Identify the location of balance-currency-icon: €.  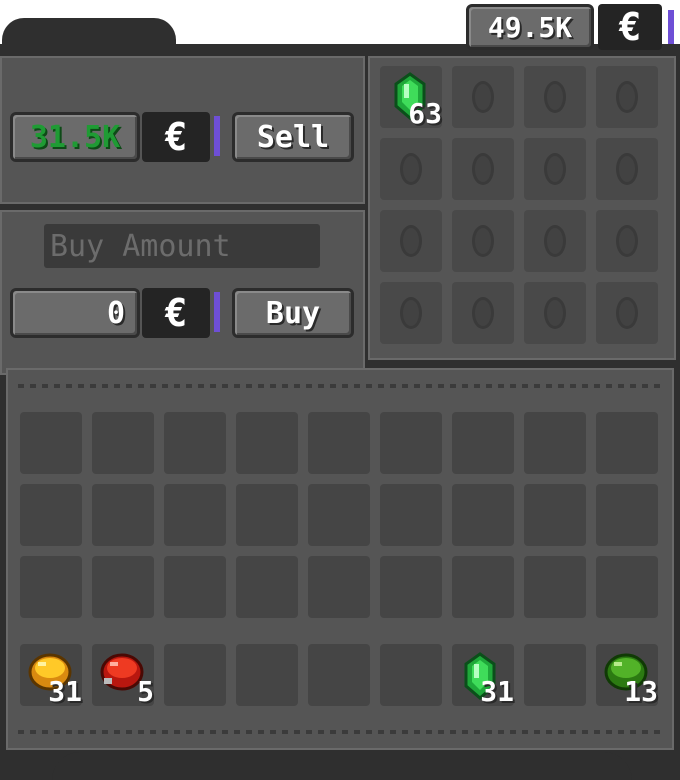
(630, 27).